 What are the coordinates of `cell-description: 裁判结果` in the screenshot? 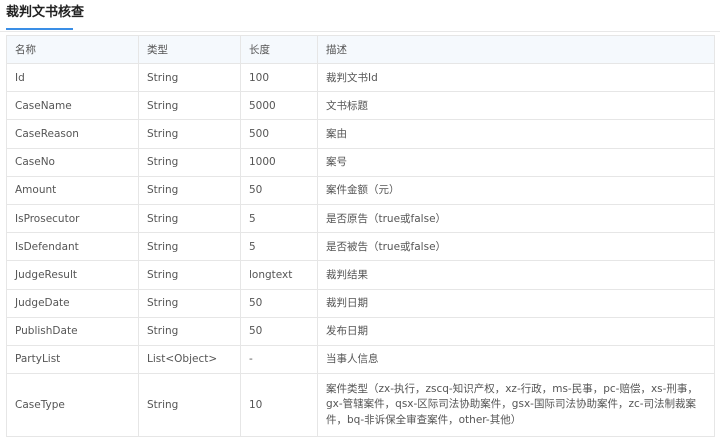 It's located at (516, 275).